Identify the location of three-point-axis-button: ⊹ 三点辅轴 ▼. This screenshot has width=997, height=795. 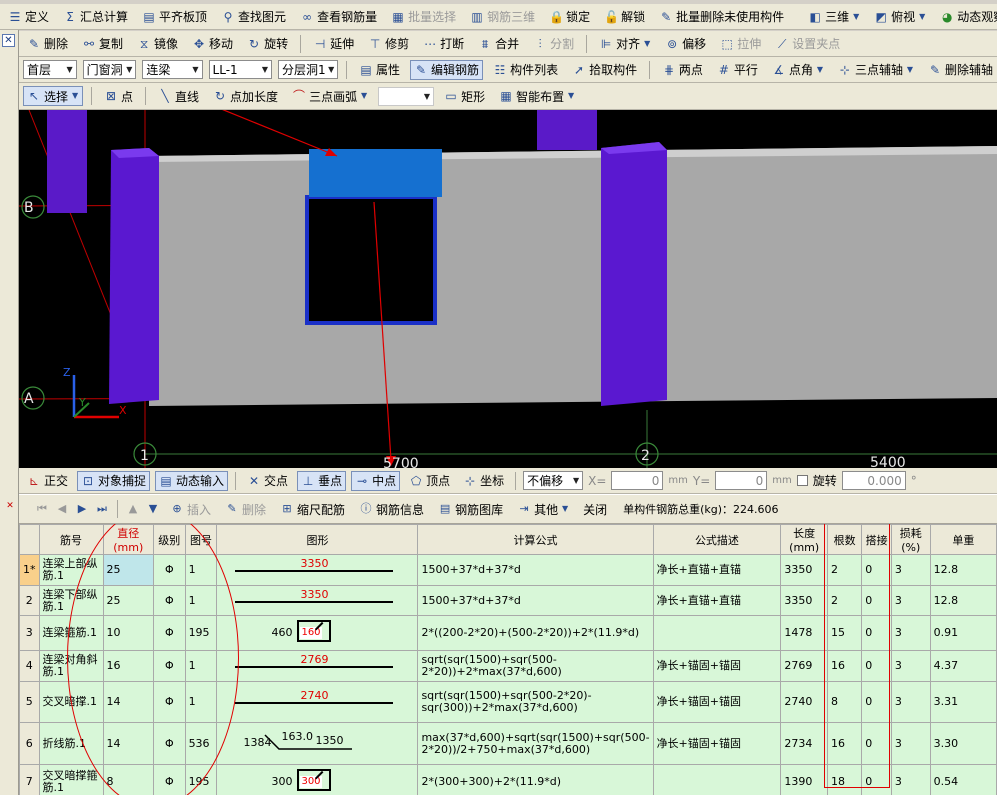
(876, 70).